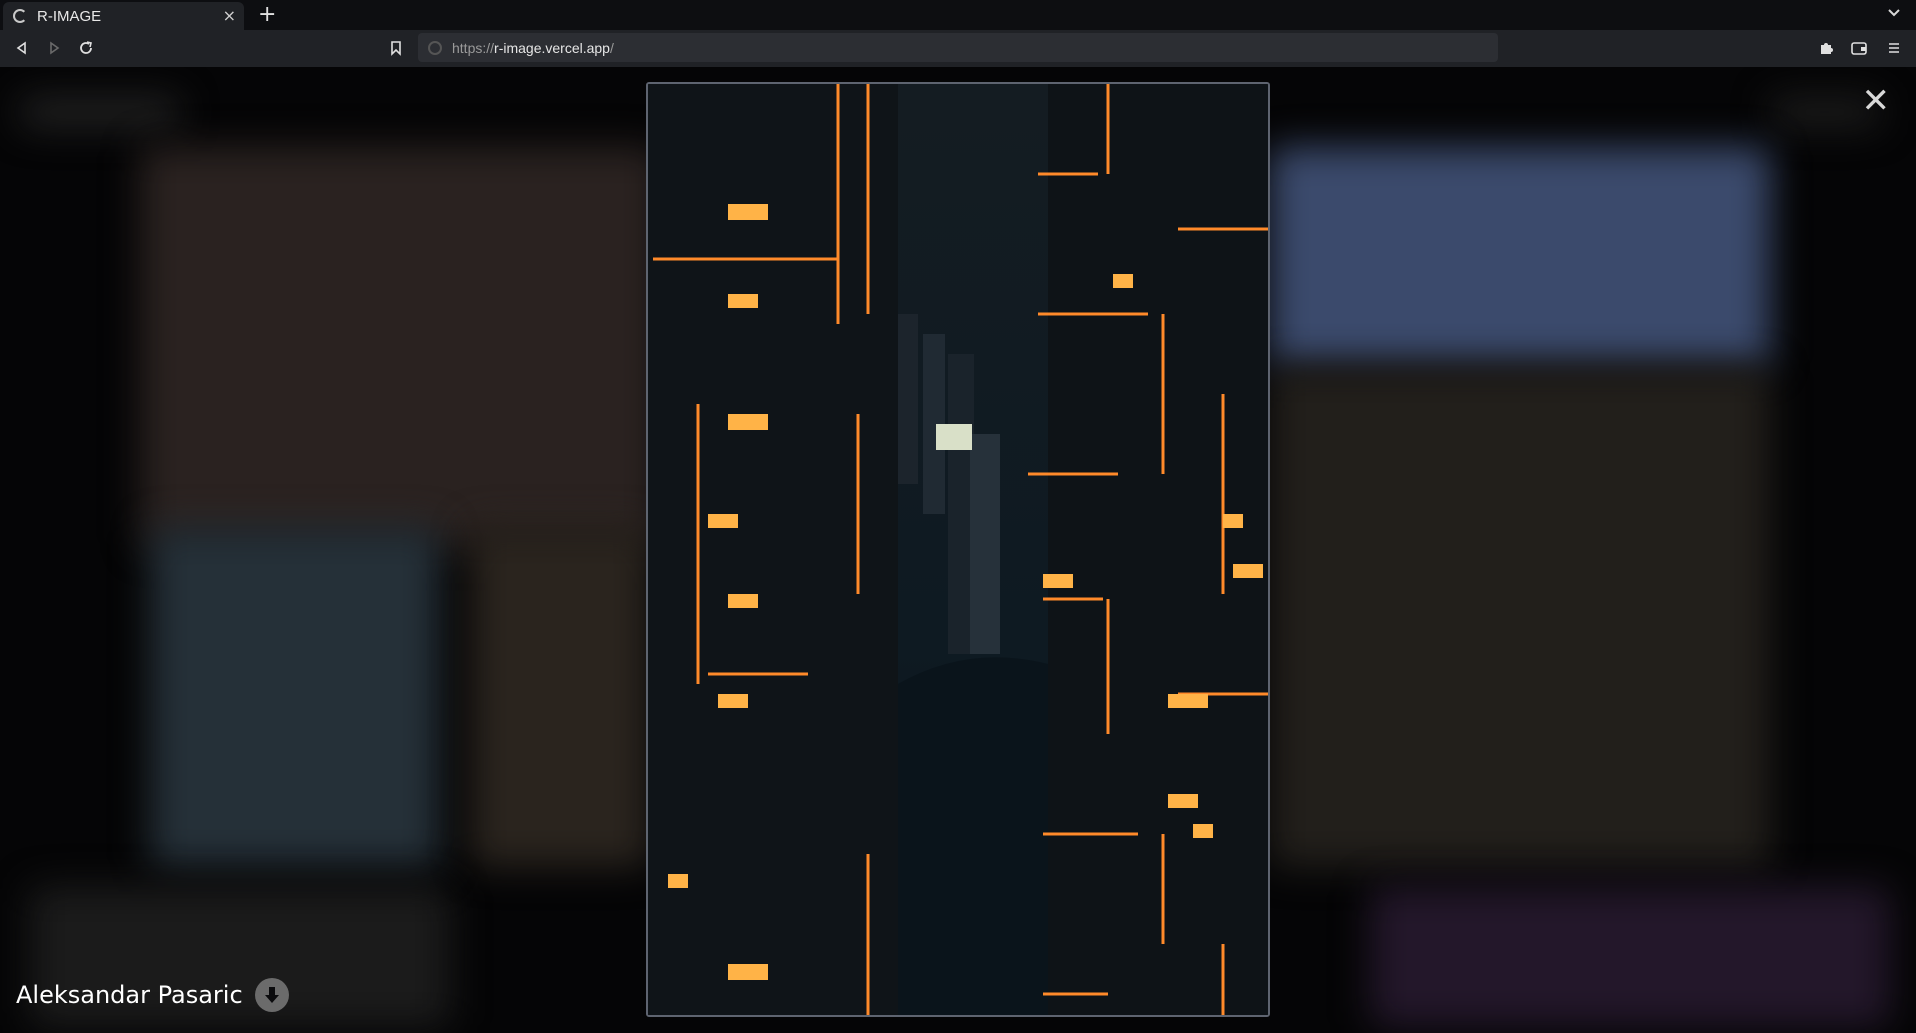  Describe the element at coordinates (100, 112) in the screenshot. I see `blurred-logo` at that location.